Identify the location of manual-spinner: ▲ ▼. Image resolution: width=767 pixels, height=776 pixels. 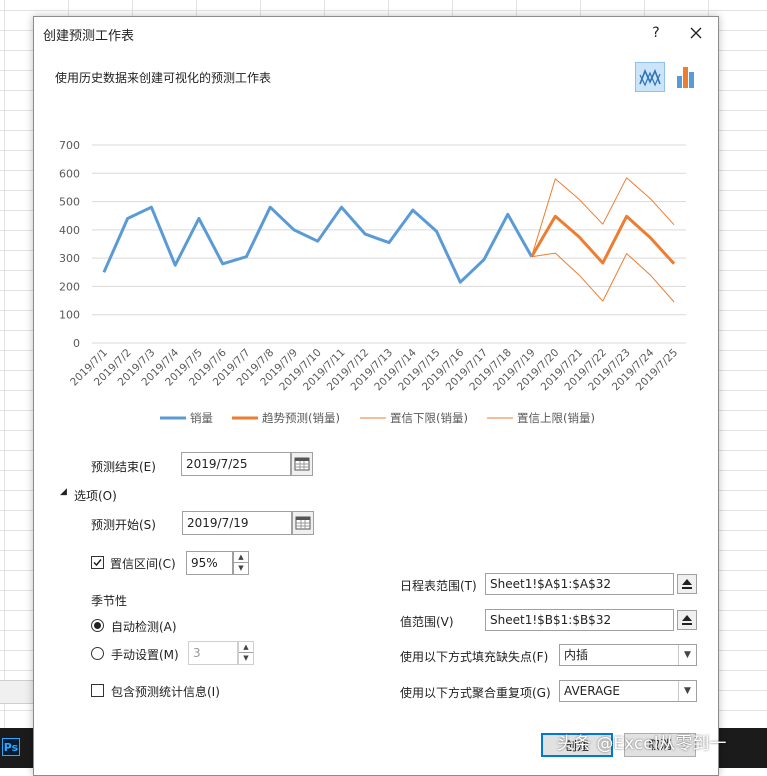
(246, 653).